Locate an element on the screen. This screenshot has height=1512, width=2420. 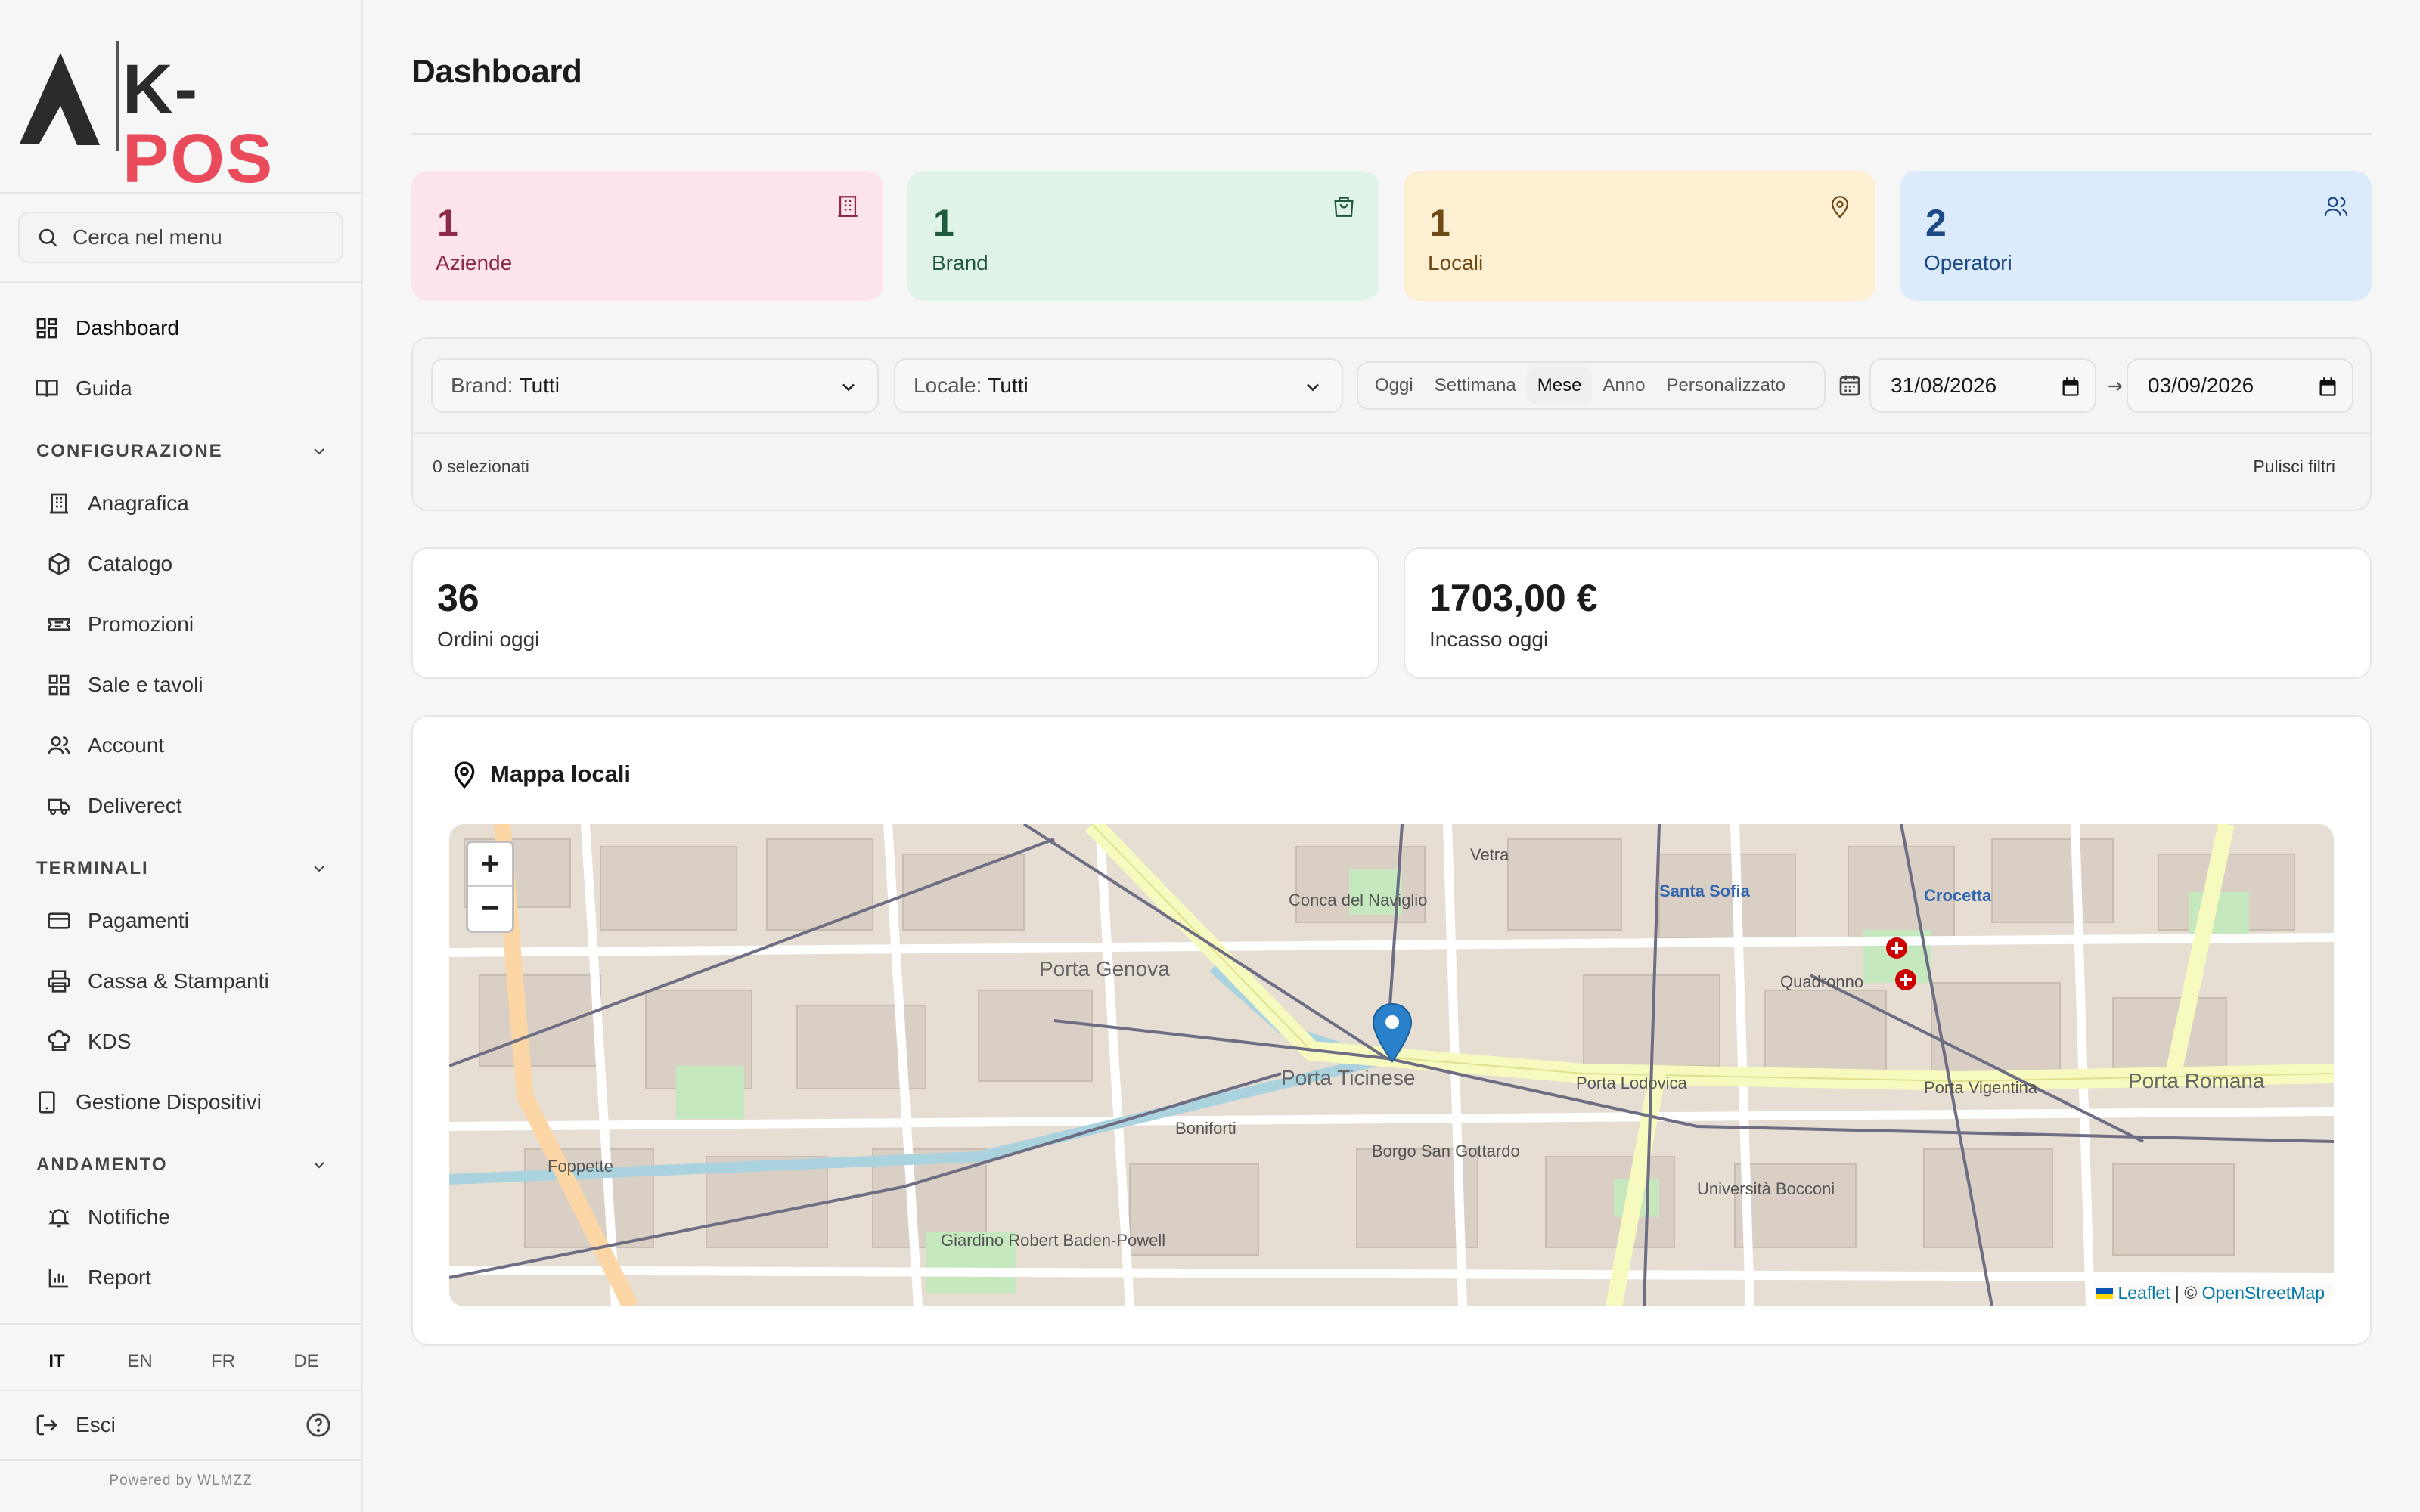
filter-divider is located at coordinates (1391, 433).